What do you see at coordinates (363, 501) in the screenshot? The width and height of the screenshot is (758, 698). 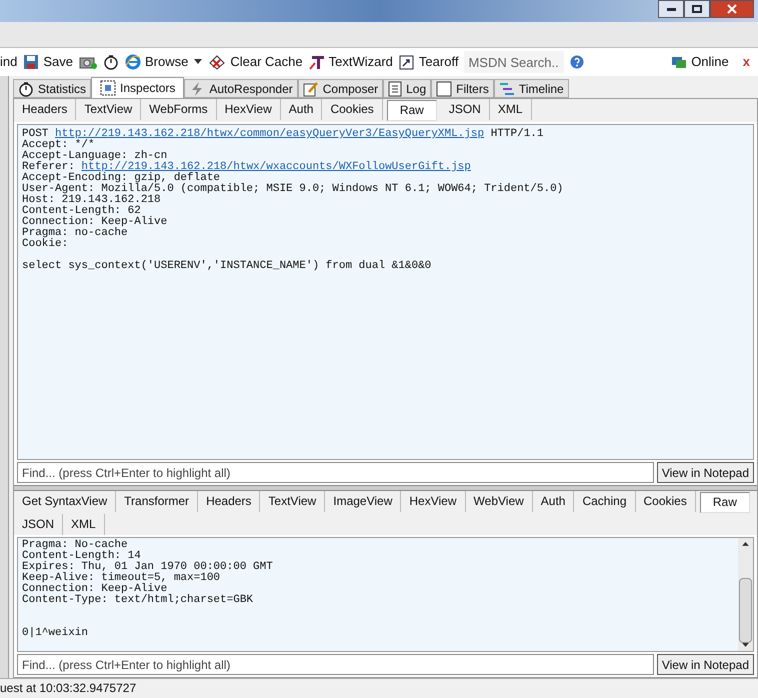 I see `tab: ImageView` at bounding box center [363, 501].